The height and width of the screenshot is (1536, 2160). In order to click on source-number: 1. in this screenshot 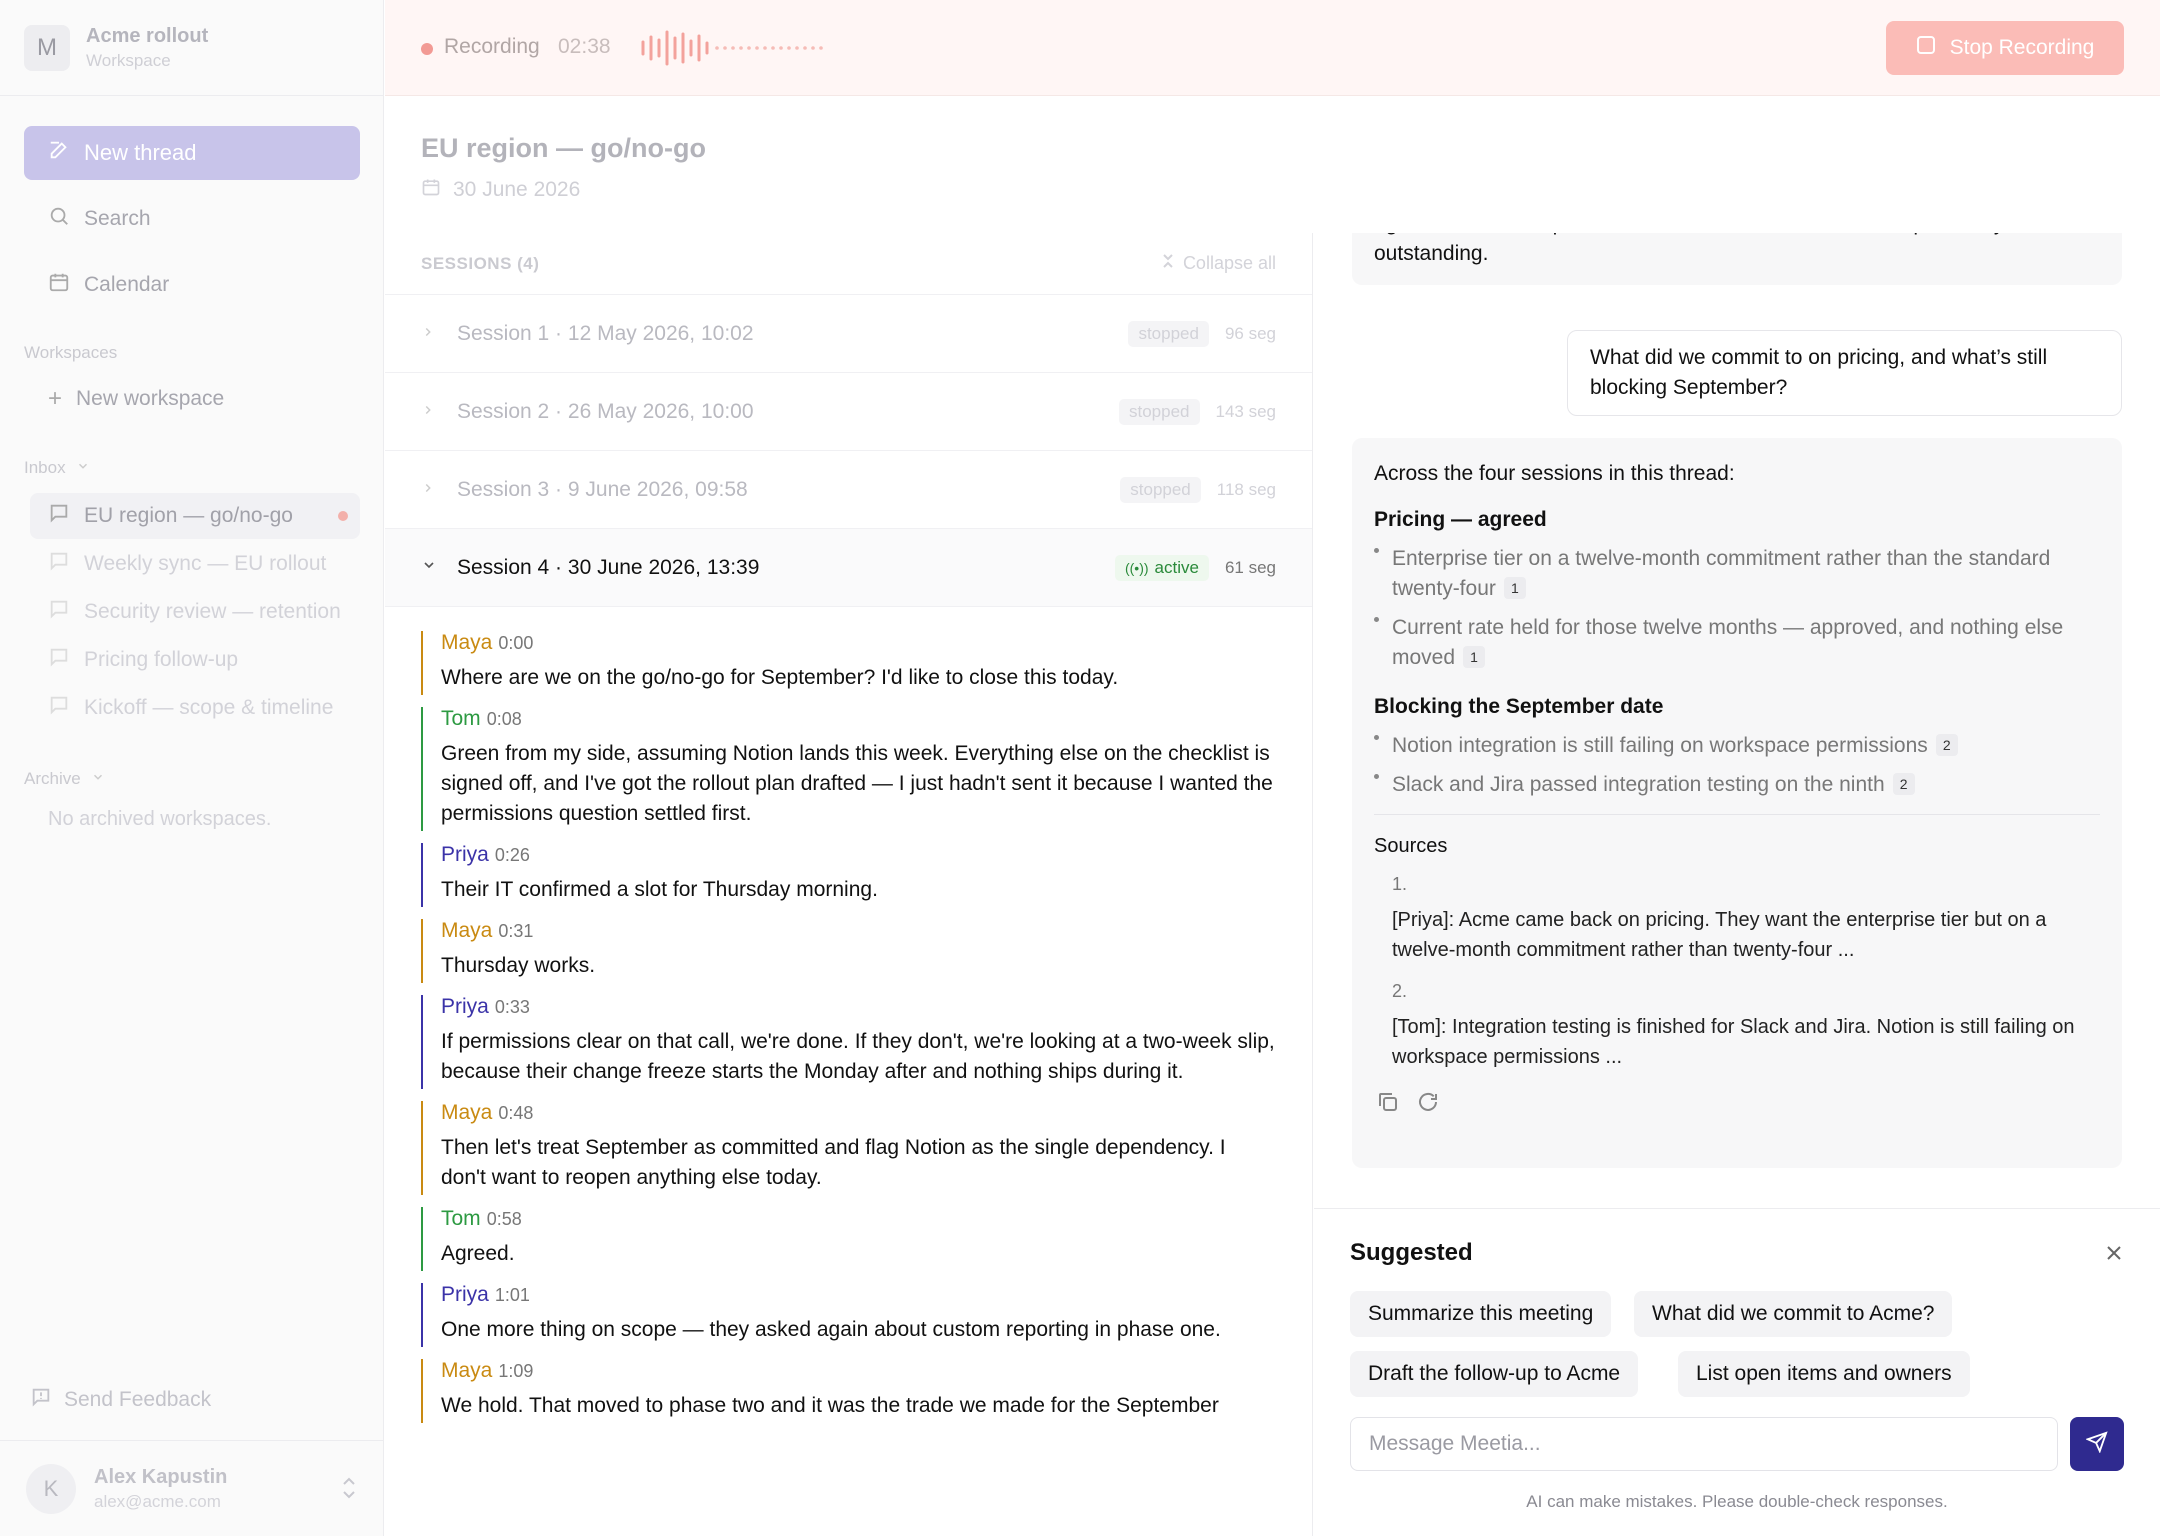, I will do `click(1400, 884)`.